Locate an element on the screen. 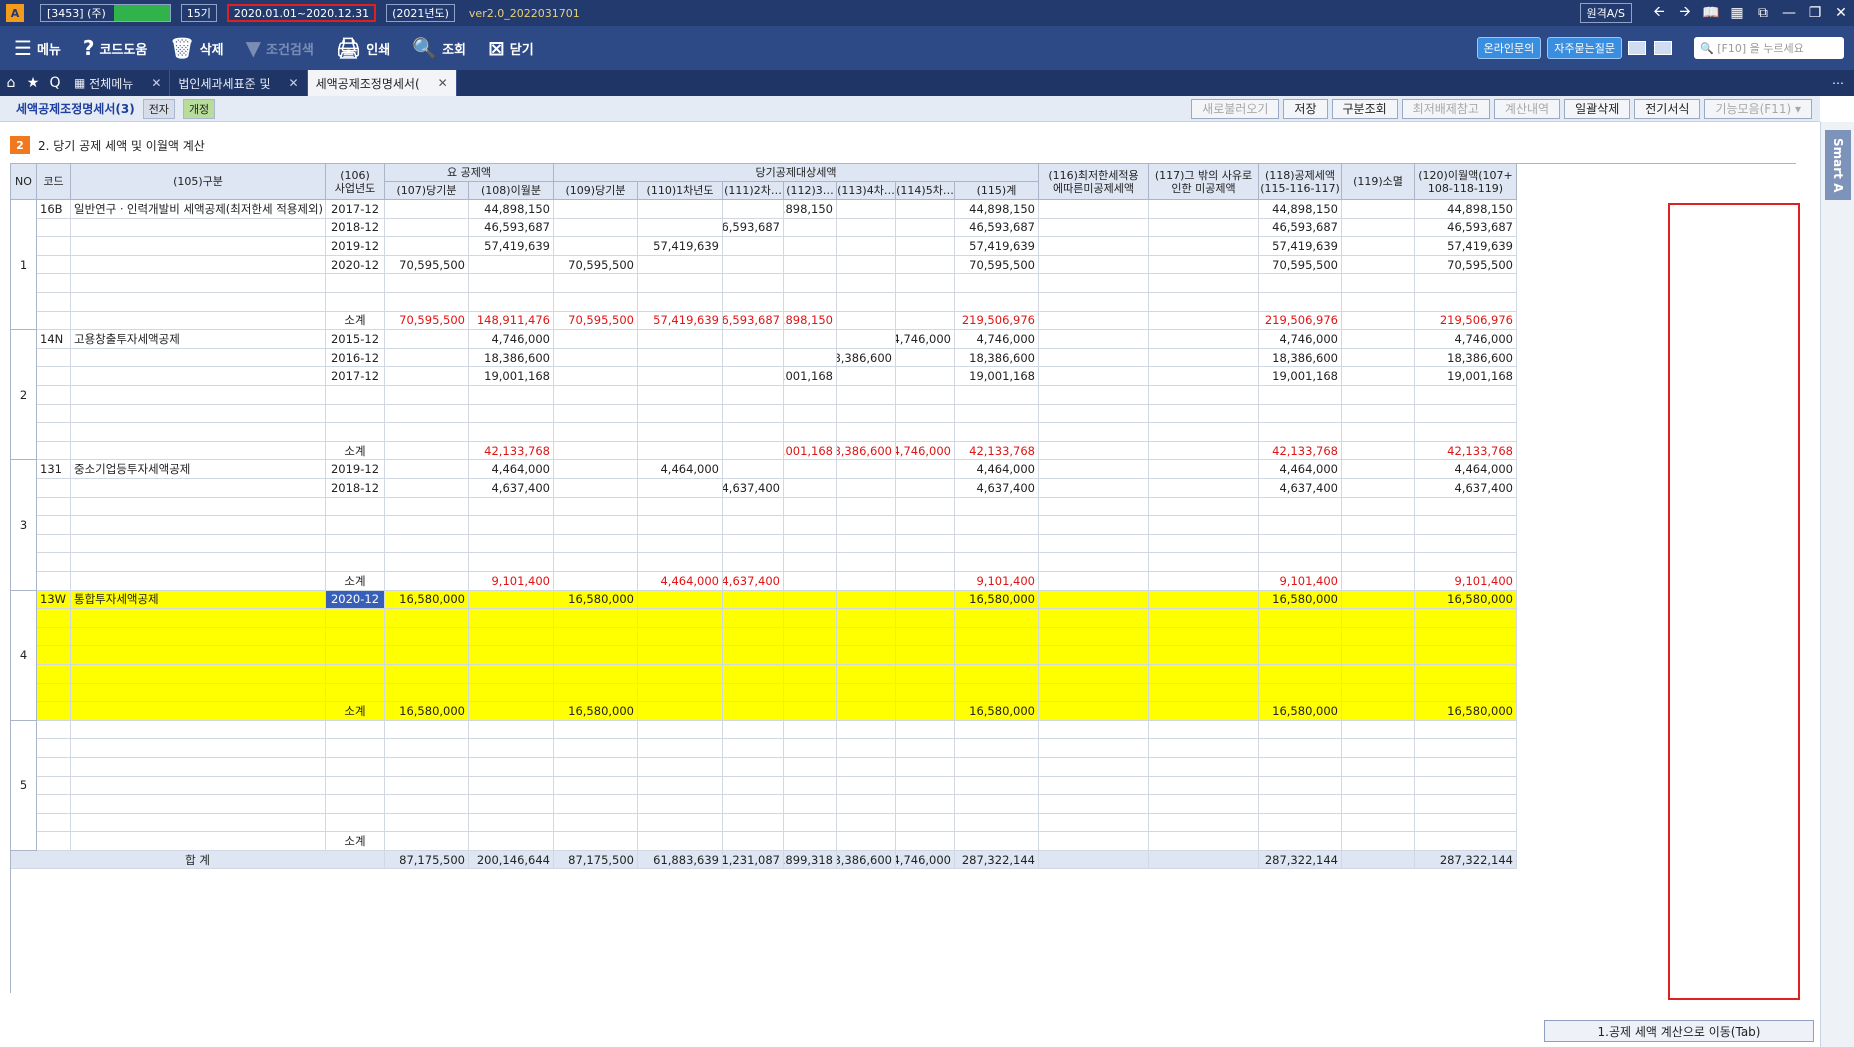 This screenshot has width=1854, height=1047. save-button: 저장 is located at coordinates (1305, 108).